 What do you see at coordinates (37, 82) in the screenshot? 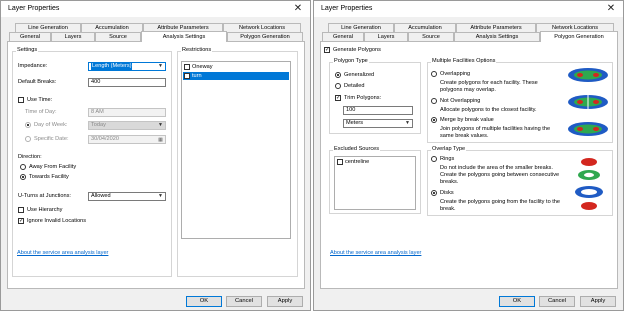
I see `default-breaks-label: Default Breaks:` at bounding box center [37, 82].